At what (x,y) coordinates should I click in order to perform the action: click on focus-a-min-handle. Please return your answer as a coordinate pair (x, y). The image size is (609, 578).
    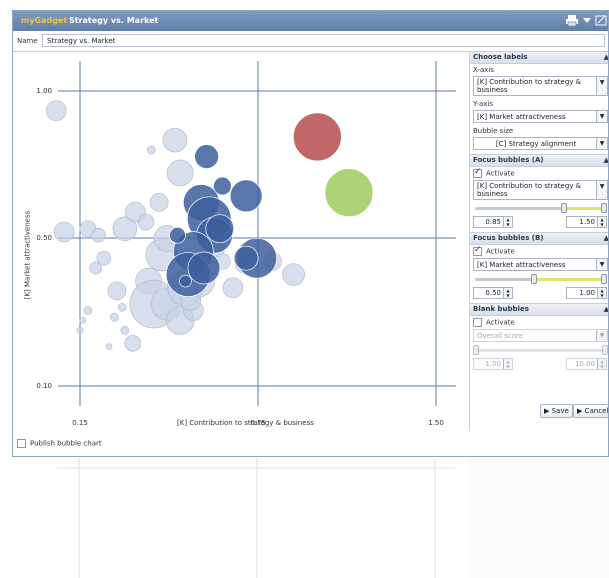
    Looking at the image, I should click on (564, 208).